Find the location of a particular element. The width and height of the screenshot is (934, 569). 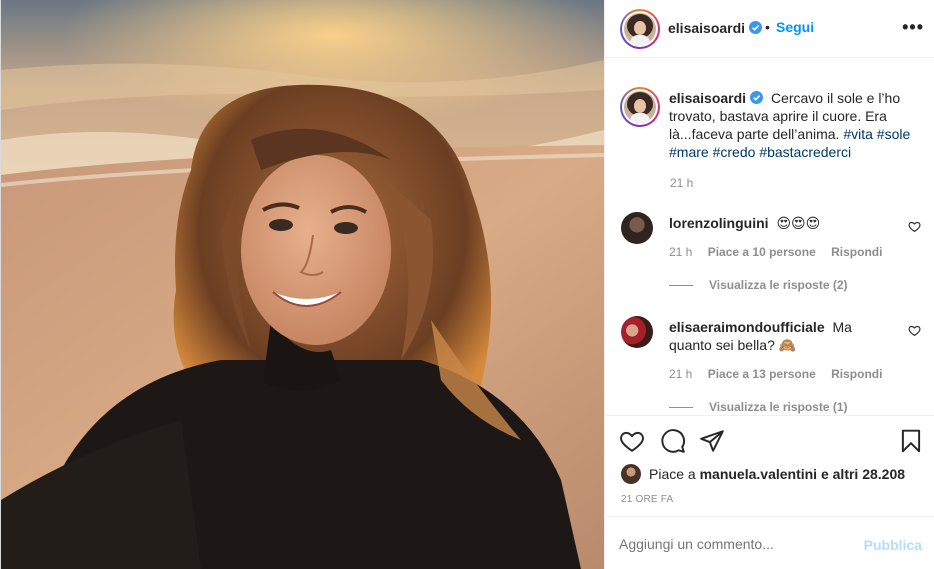

commenter-username: elisaeraimondoufficiale is located at coordinates (747, 327).